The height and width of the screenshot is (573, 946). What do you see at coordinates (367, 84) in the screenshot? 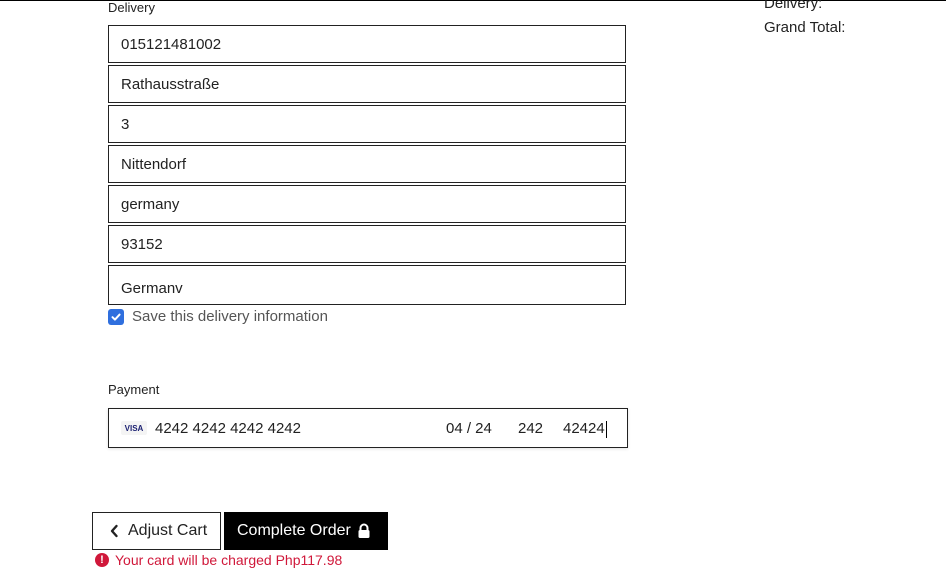
I see `street-field: Rathausstraße` at bounding box center [367, 84].